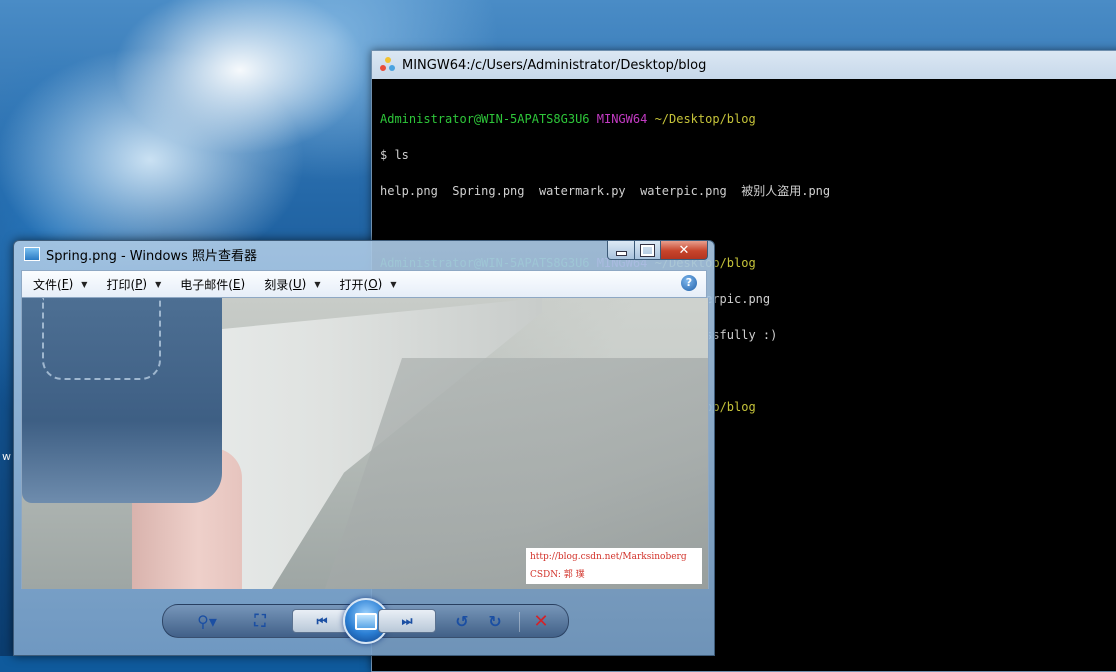  Describe the element at coordinates (354, 284) in the screenshot. I see `menu-label: 打开(` at that location.